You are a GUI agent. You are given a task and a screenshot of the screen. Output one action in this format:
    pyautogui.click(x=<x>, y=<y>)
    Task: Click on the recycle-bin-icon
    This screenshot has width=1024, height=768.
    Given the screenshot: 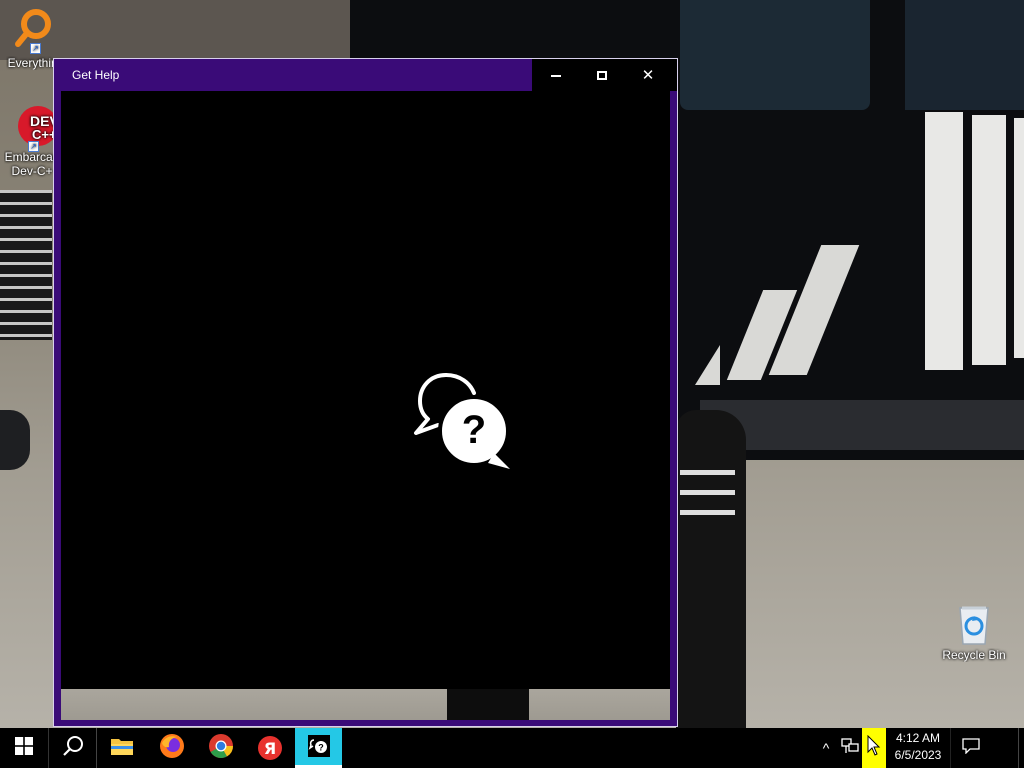 What is the action you would take?
    pyautogui.click(x=974, y=624)
    